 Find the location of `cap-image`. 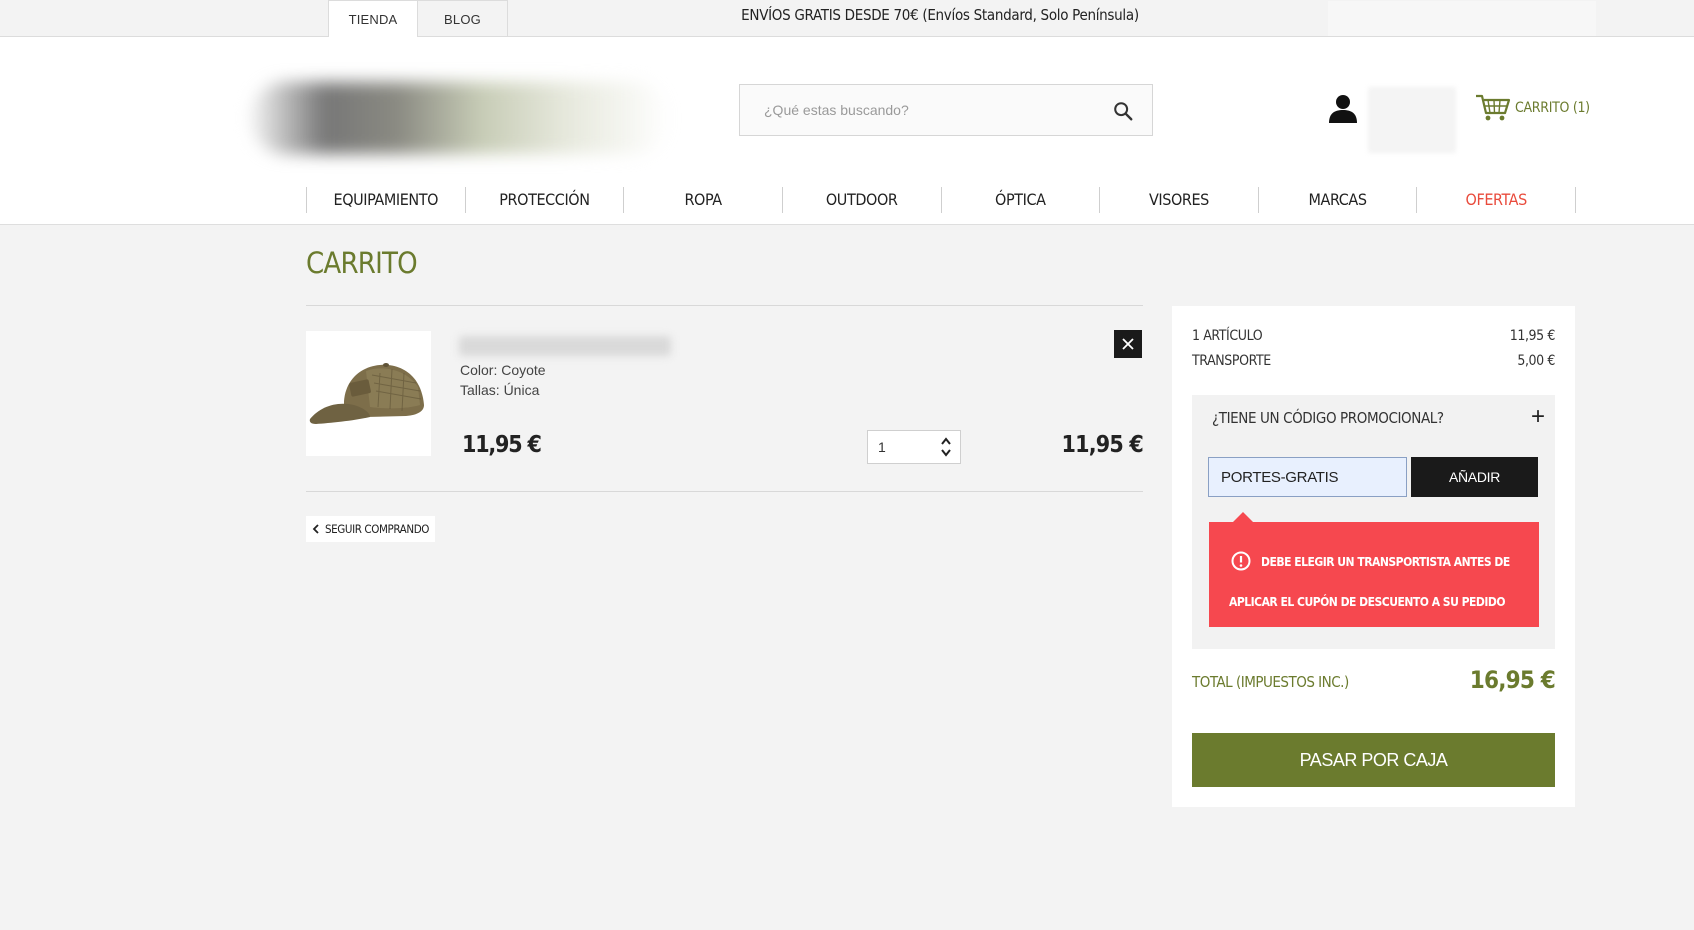

cap-image is located at coordinates (366, 393).